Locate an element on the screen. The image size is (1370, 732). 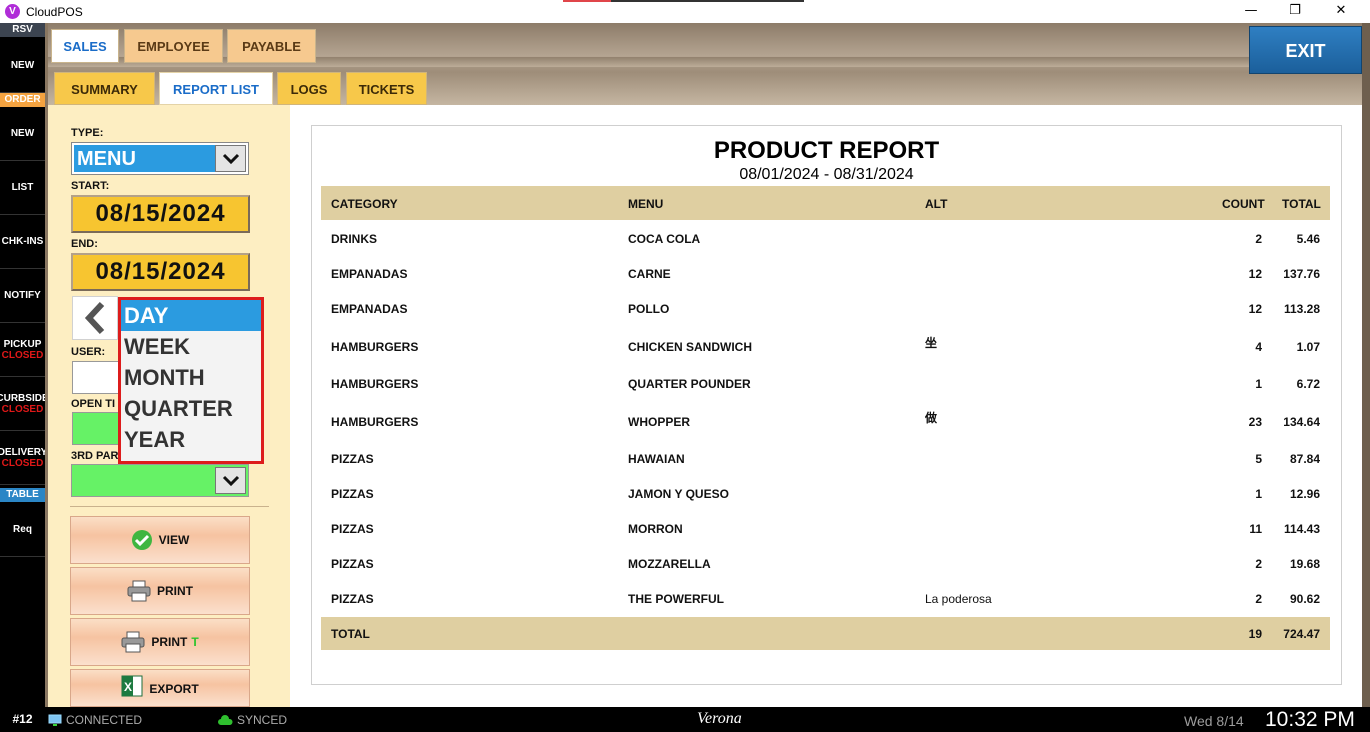
order-new-button: NEW is located at coordinates (22, 134).